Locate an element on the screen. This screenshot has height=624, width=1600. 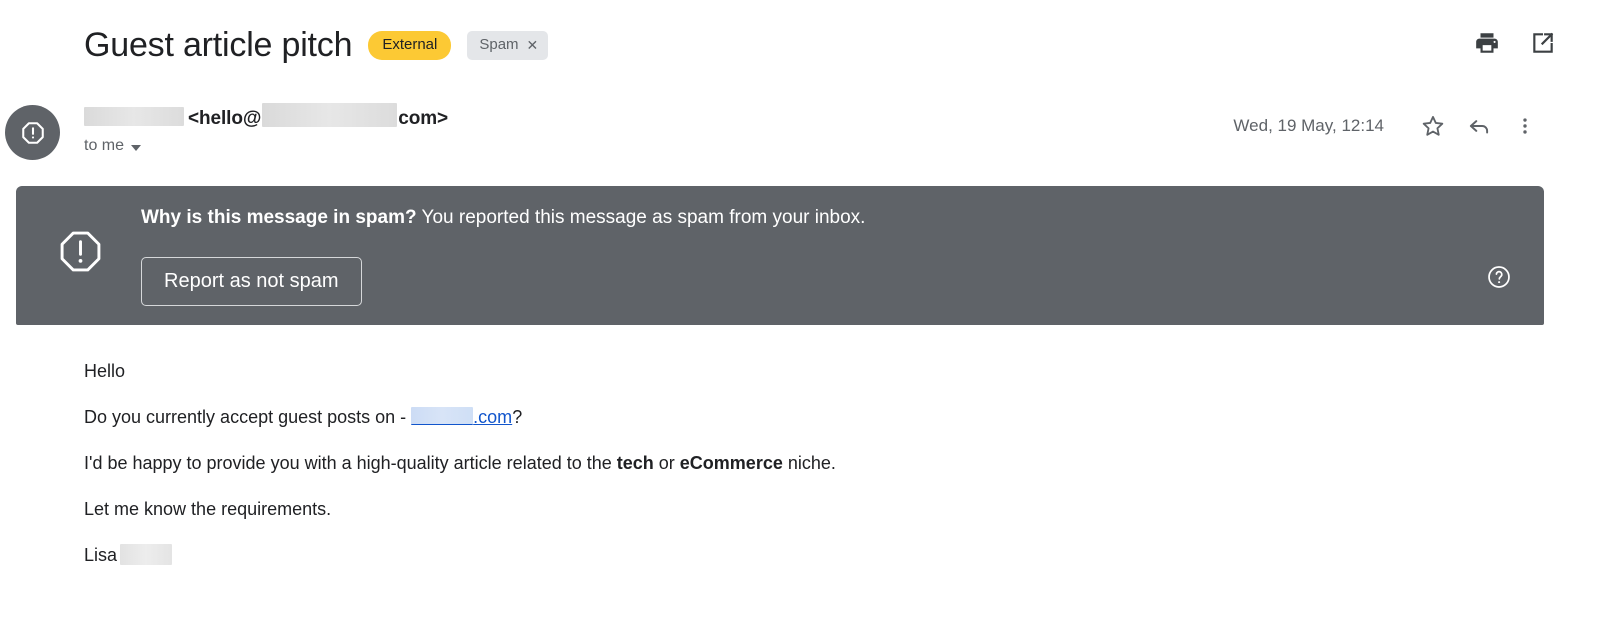
body-greeting: Hello is located at coordinates (105, 371).